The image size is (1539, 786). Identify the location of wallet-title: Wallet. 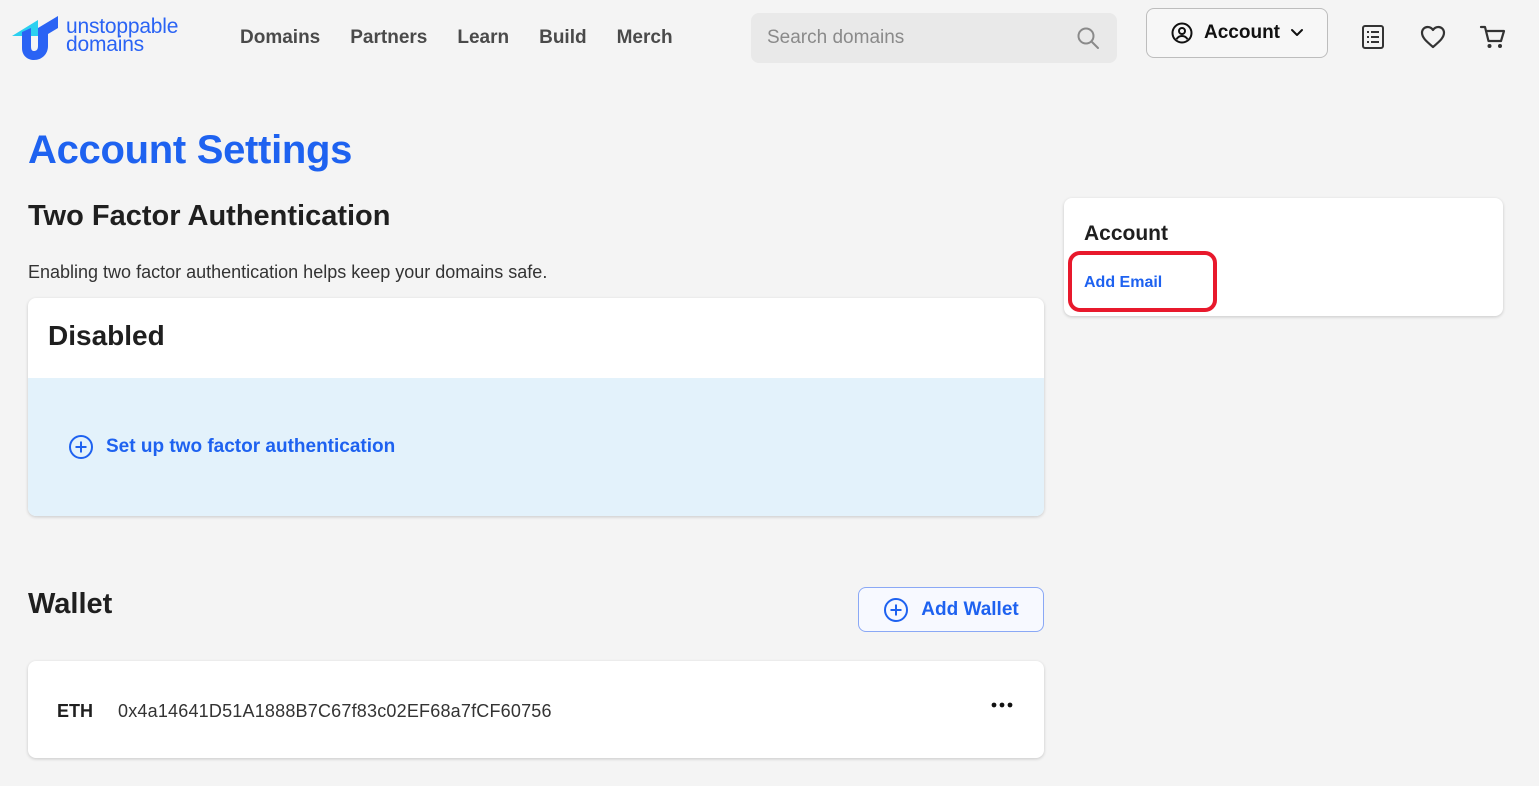
(70, 604).